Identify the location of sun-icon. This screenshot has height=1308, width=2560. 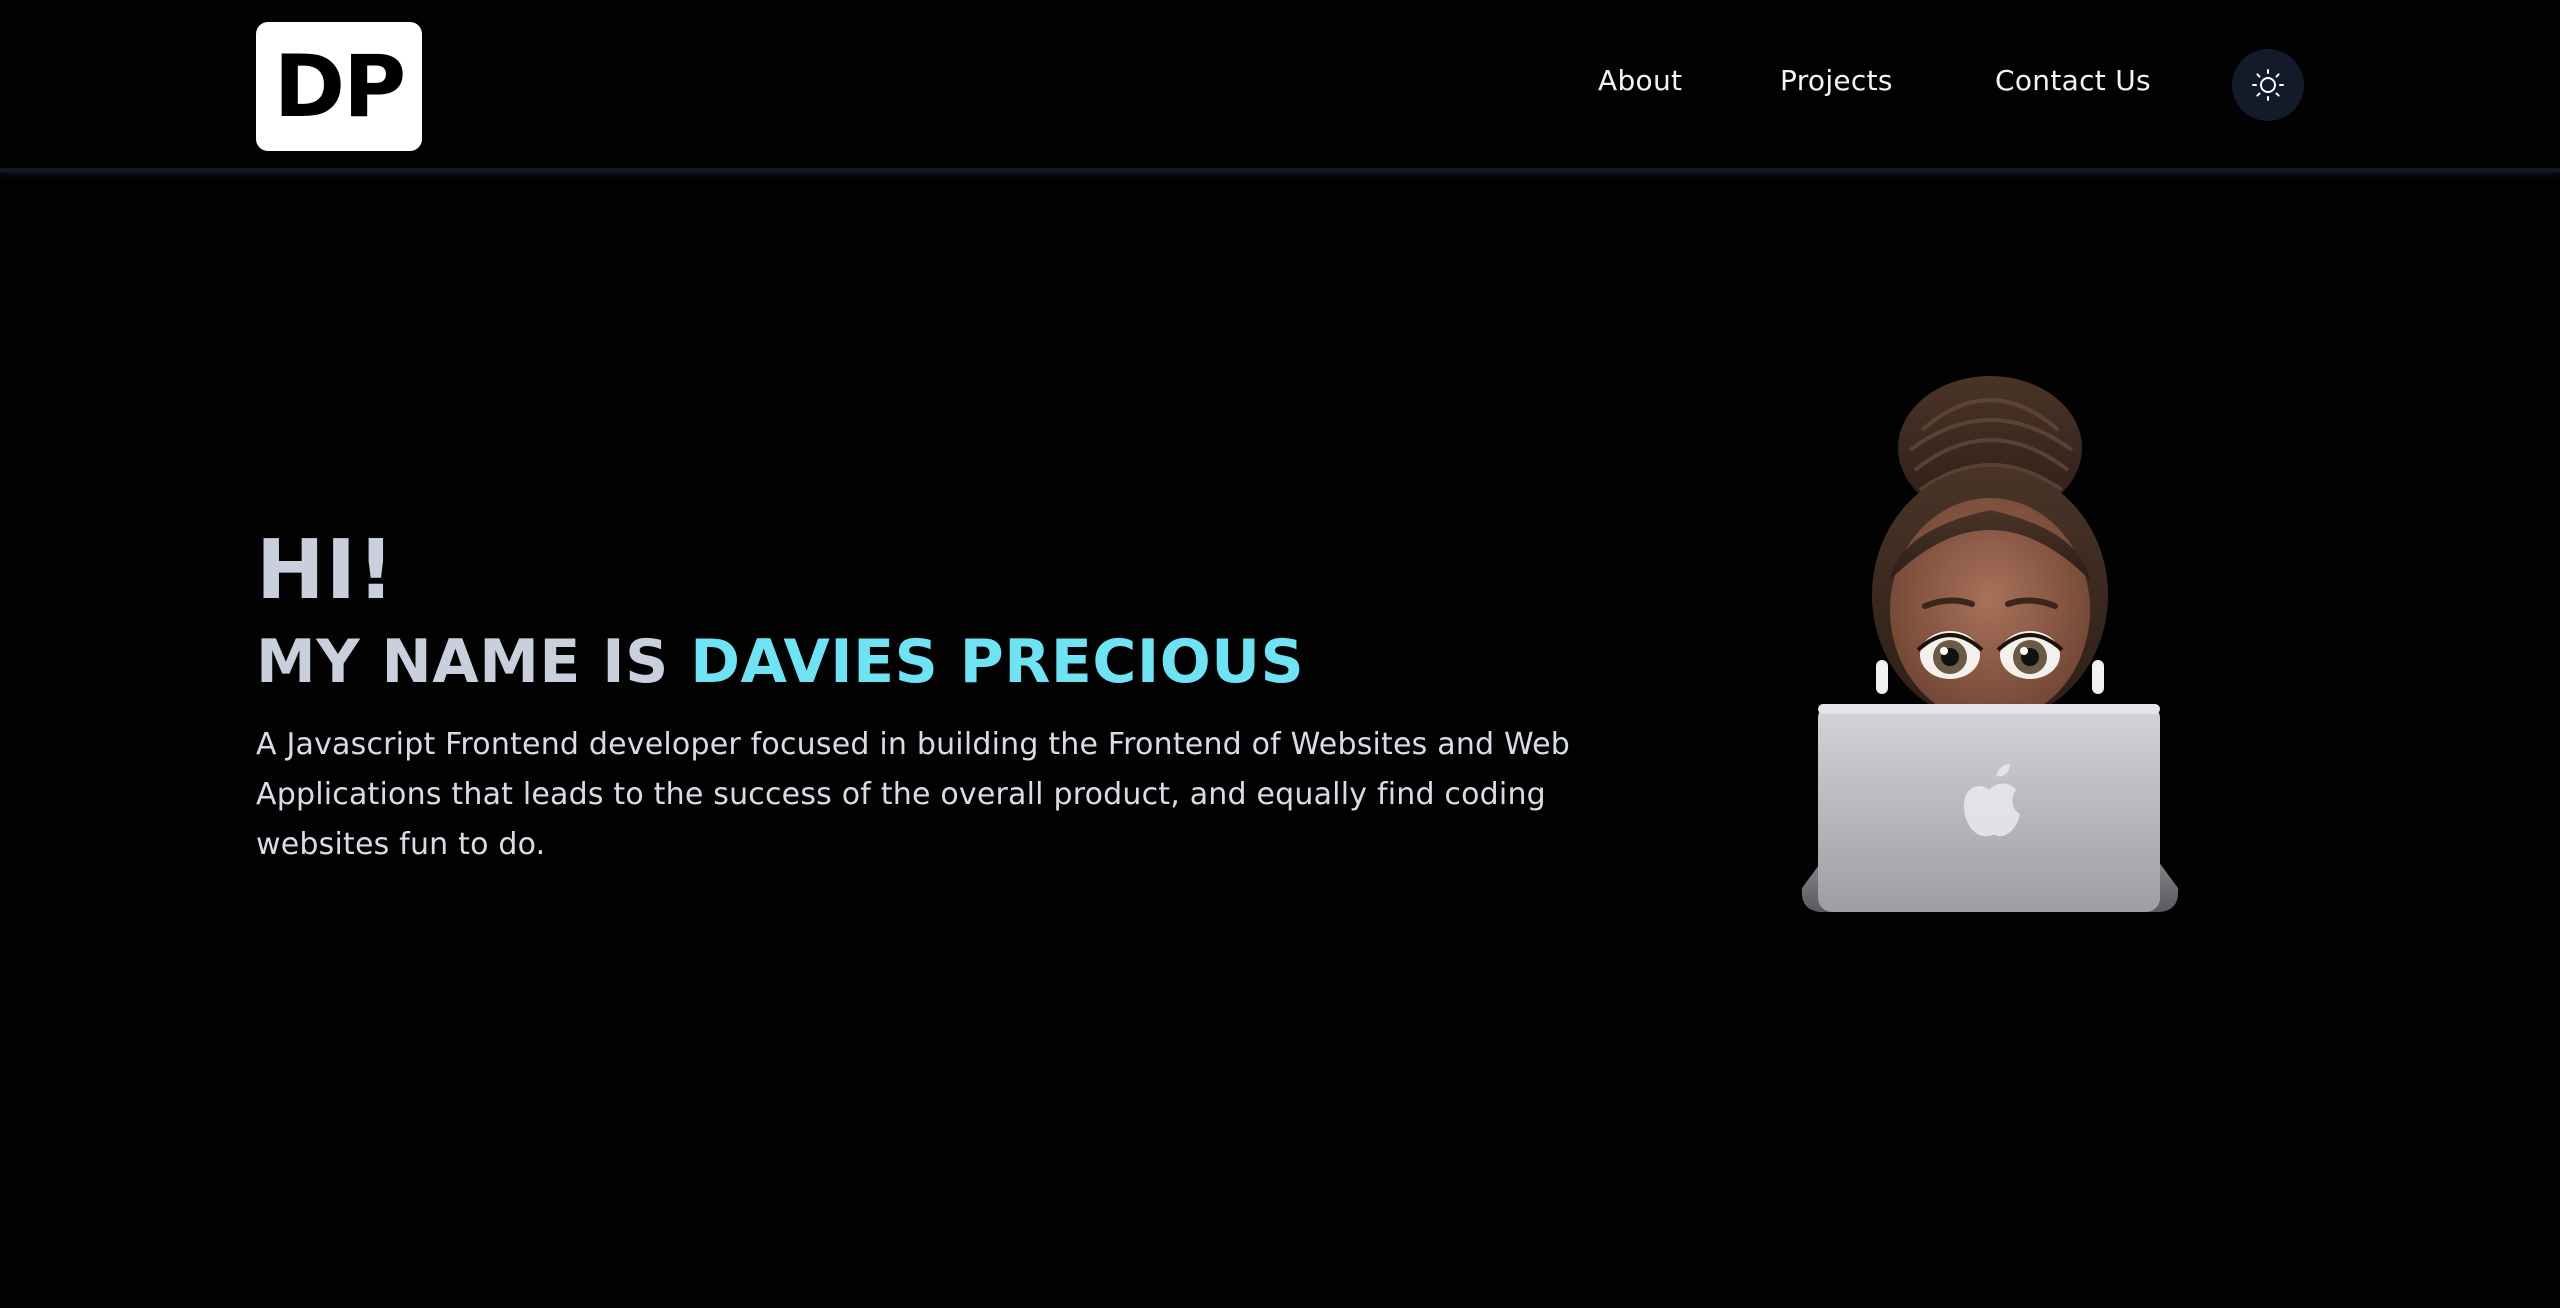
(2268, 85).